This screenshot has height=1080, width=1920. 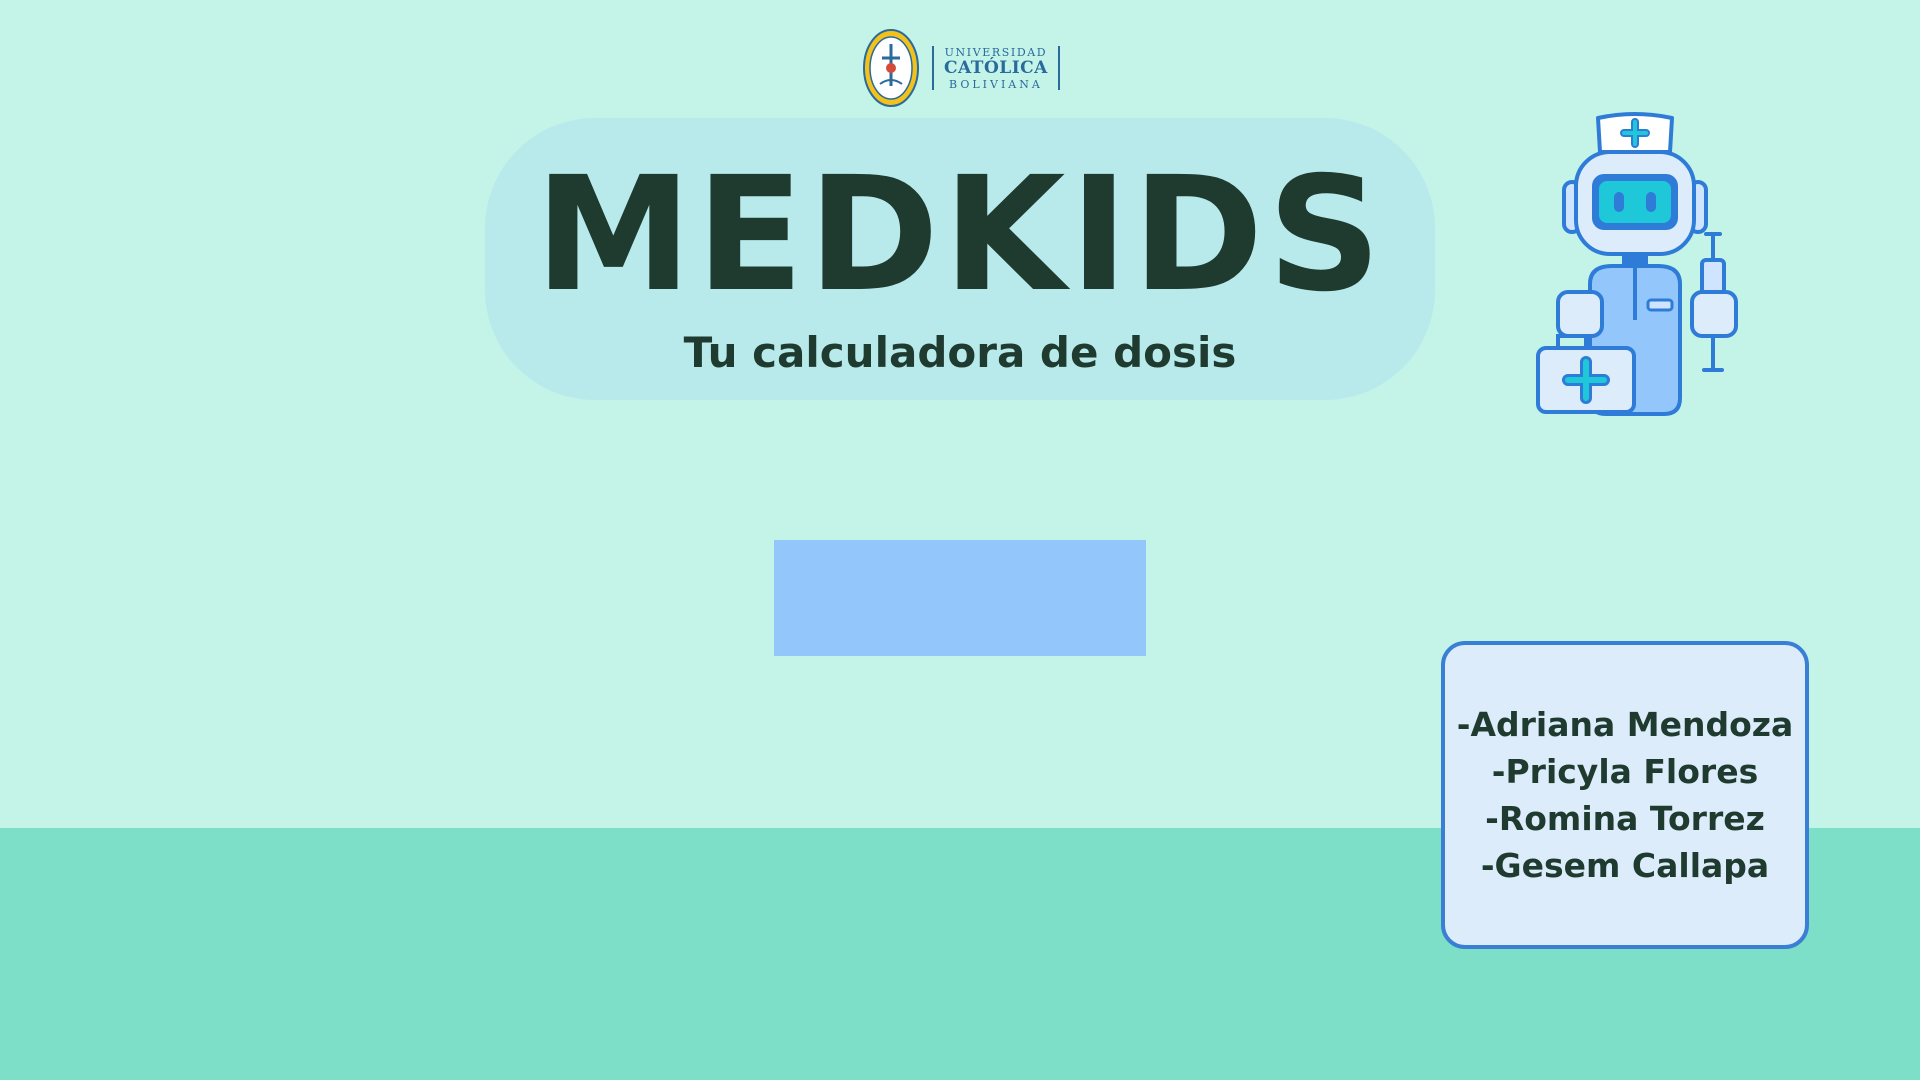 I want to click on author-name: -Adriana Mendoza, so click(x=1625, y=724).